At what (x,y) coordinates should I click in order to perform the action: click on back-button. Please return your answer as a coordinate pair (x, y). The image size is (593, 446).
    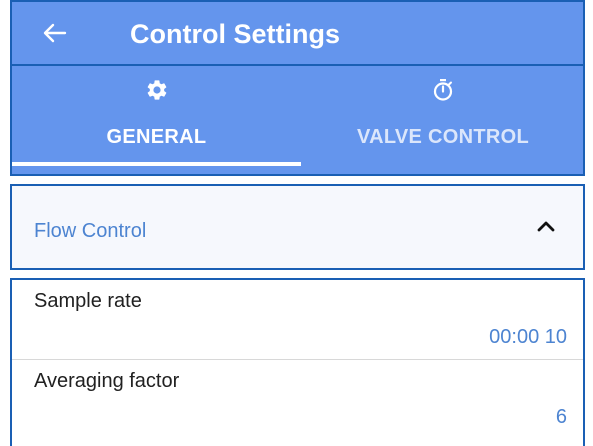
    Looking at the image, I should click on (55, 33).